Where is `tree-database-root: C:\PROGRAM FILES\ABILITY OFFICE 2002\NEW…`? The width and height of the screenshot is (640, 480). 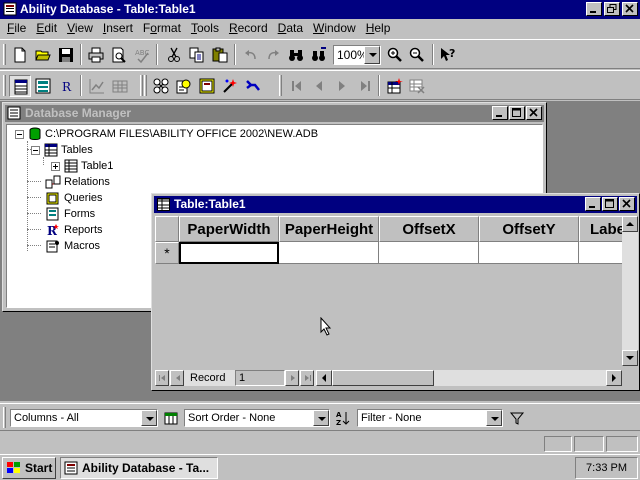
tree-database-root: C:\PROGRAM FILES\ABILITY OFFICE 2002\NEW… is located at coordinates (166, 134).